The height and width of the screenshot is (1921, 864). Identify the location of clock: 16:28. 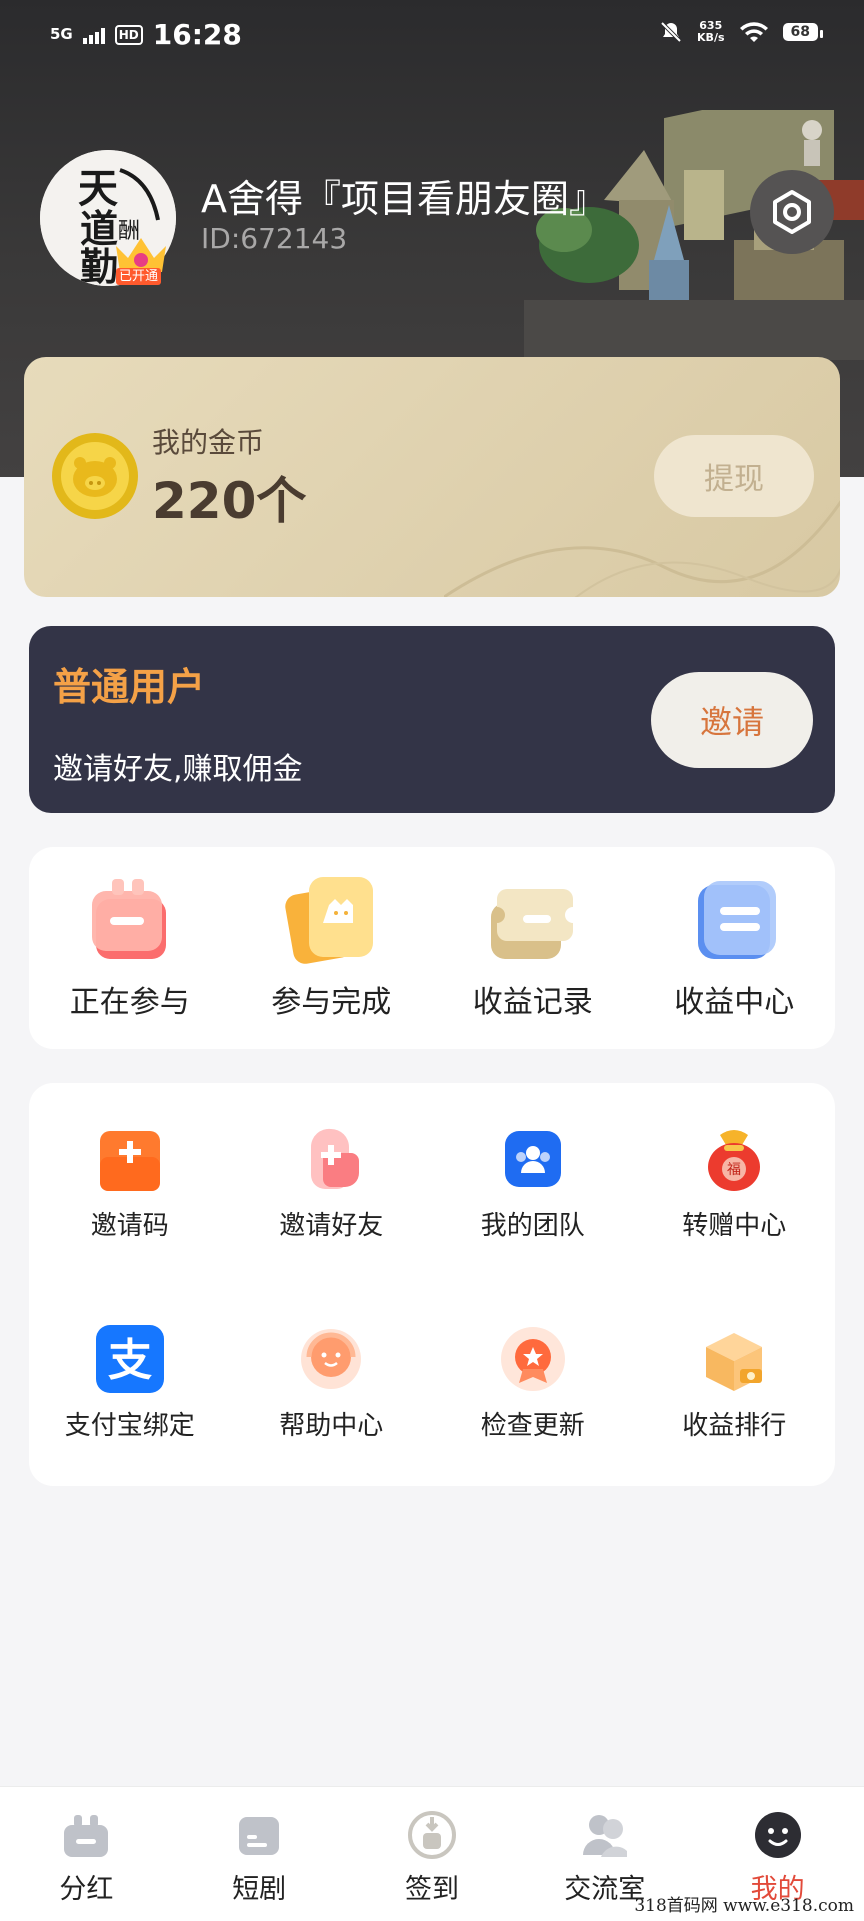
(197, 34).